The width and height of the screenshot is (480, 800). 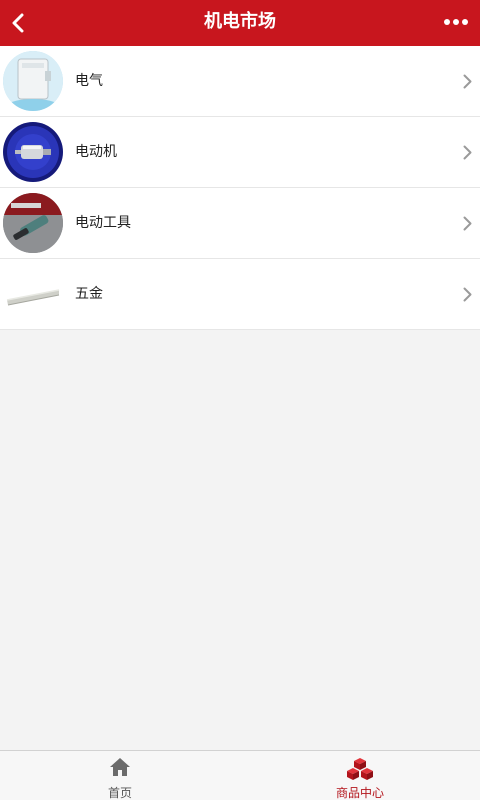 I want to click on list-item: 五金, so click(x=240, y=294).